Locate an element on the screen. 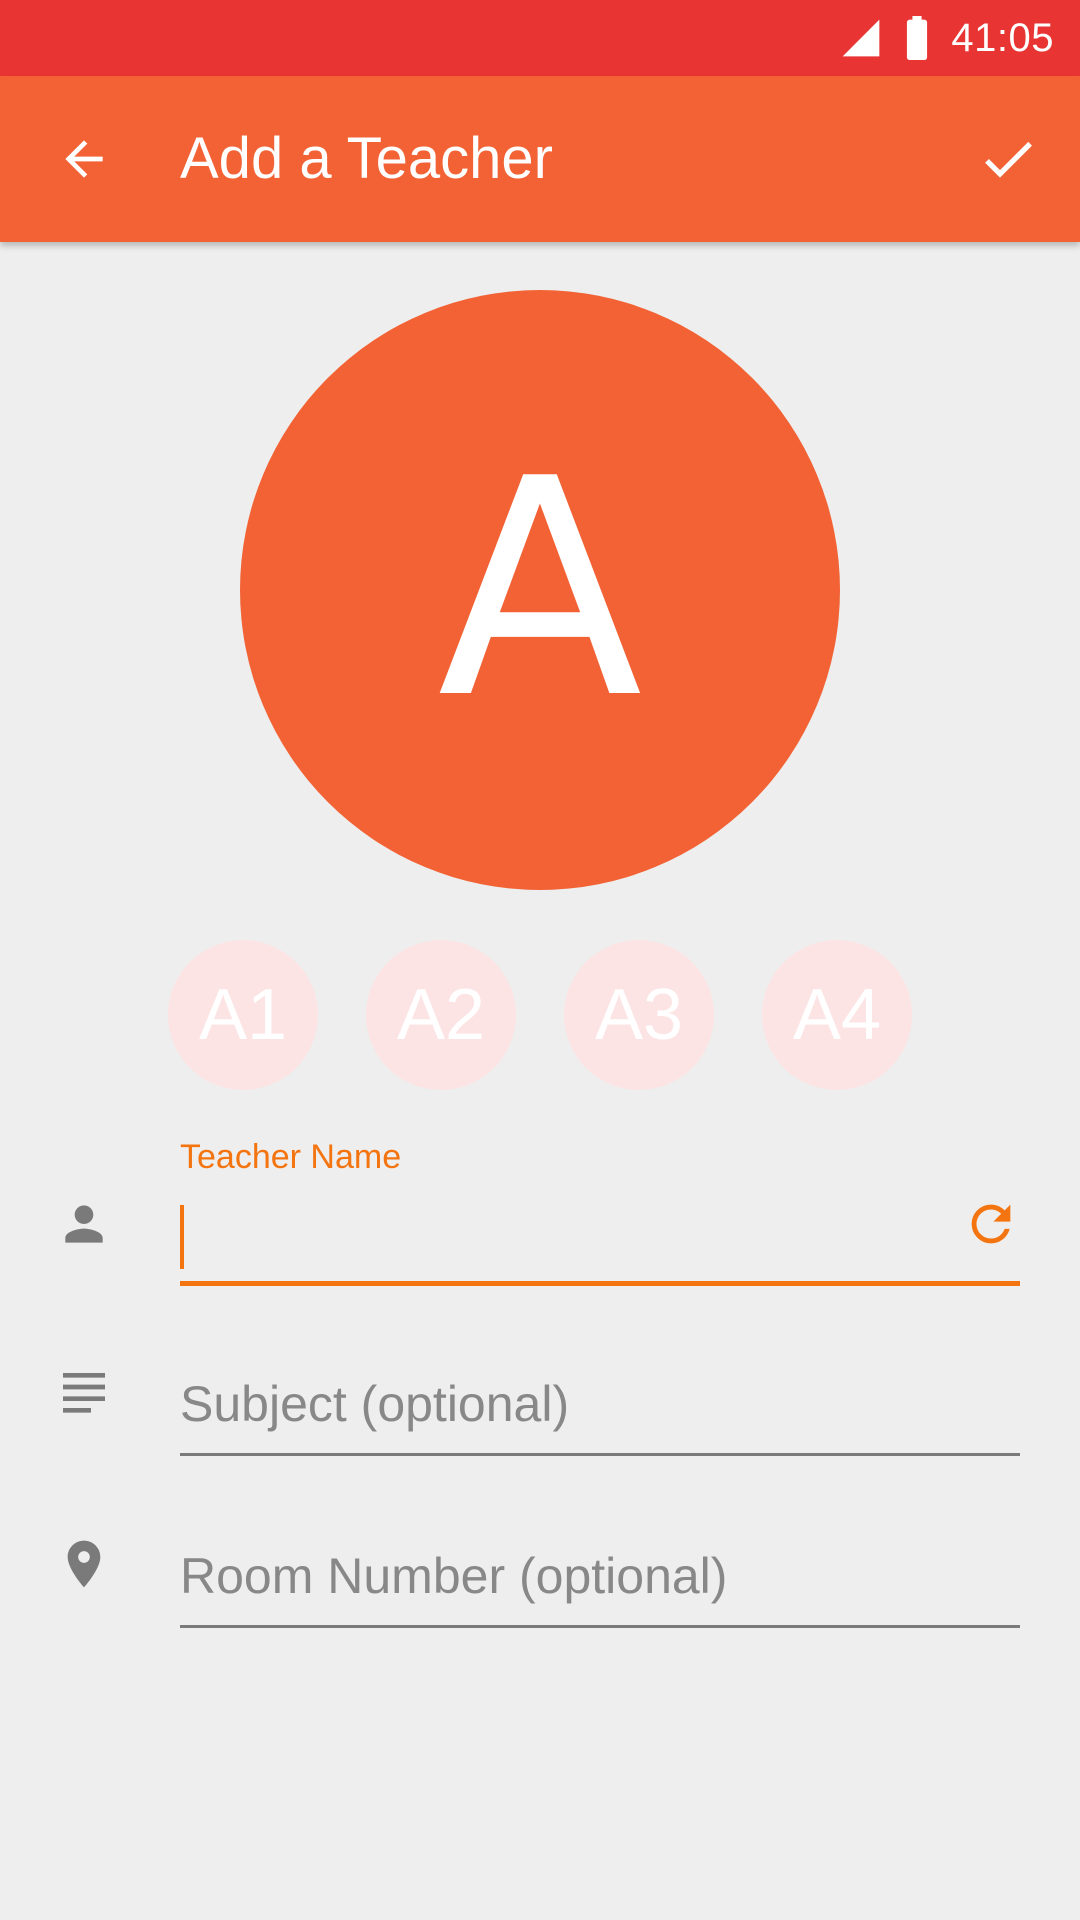  app-bar: Add a Teacher is located at coordinates (540, 159).